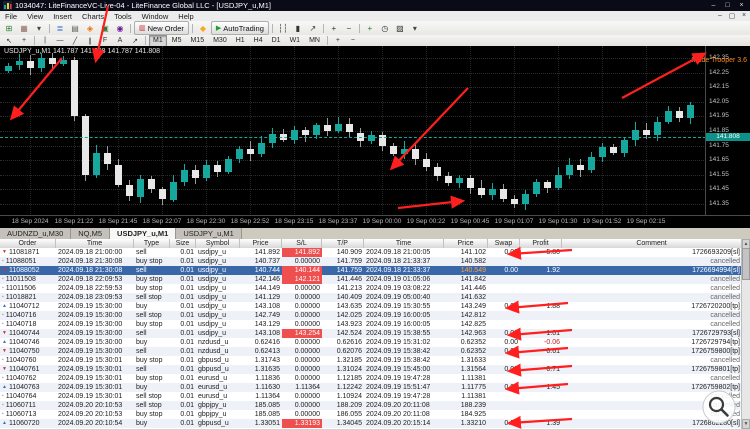 The image size is (750, 430). Describe the element at coordinates (746, 424) in the screenshot. I see `scroll-down-icon: ▼` at that location.